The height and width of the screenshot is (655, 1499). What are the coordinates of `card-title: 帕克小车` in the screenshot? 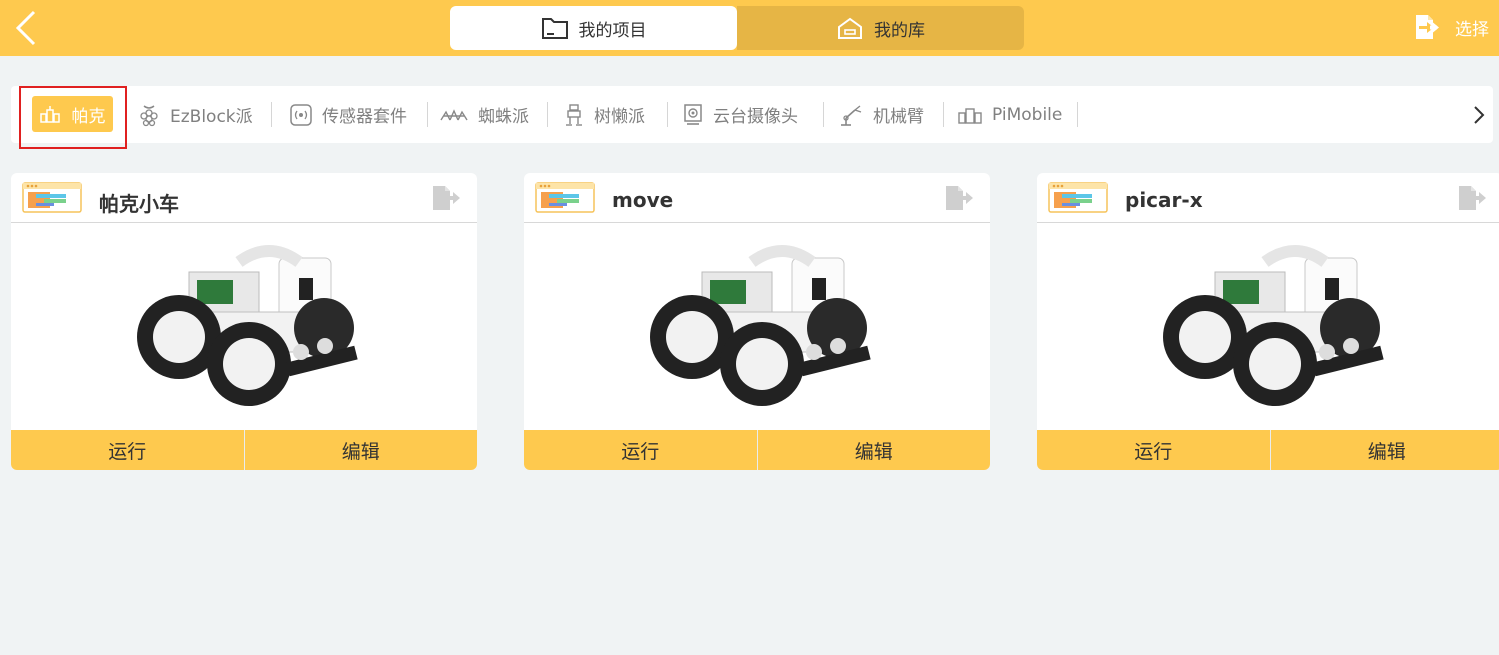 It's located at (139, 204).